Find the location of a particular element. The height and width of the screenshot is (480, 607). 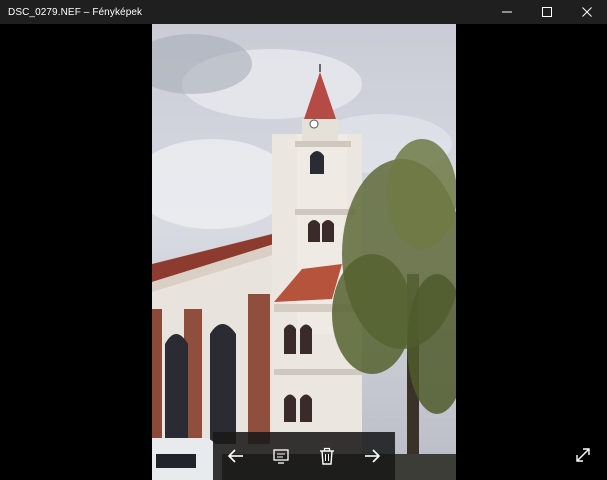

delete-icon is located at coordinates (326, 456).